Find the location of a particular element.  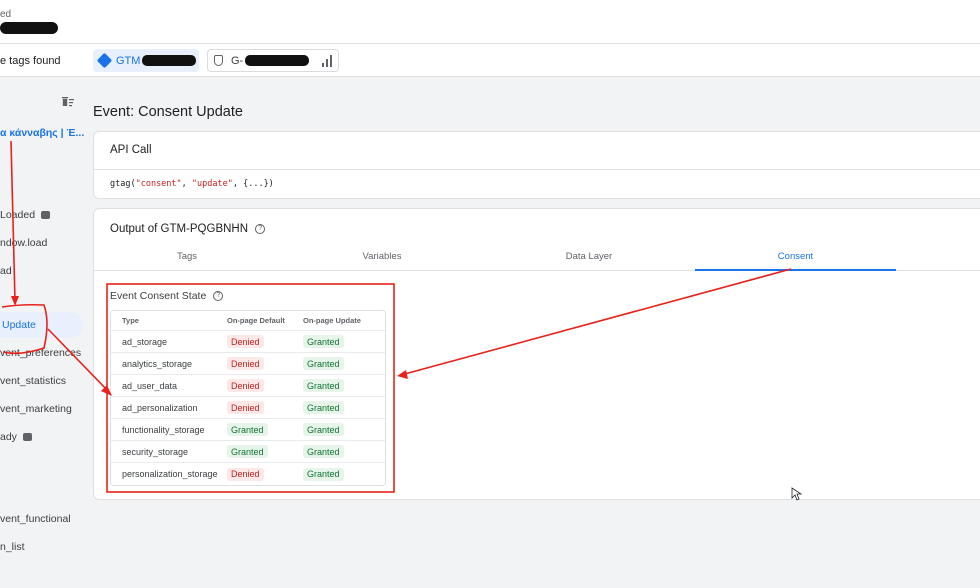

tab-consent: Consent is located at coordinates (795, 258).